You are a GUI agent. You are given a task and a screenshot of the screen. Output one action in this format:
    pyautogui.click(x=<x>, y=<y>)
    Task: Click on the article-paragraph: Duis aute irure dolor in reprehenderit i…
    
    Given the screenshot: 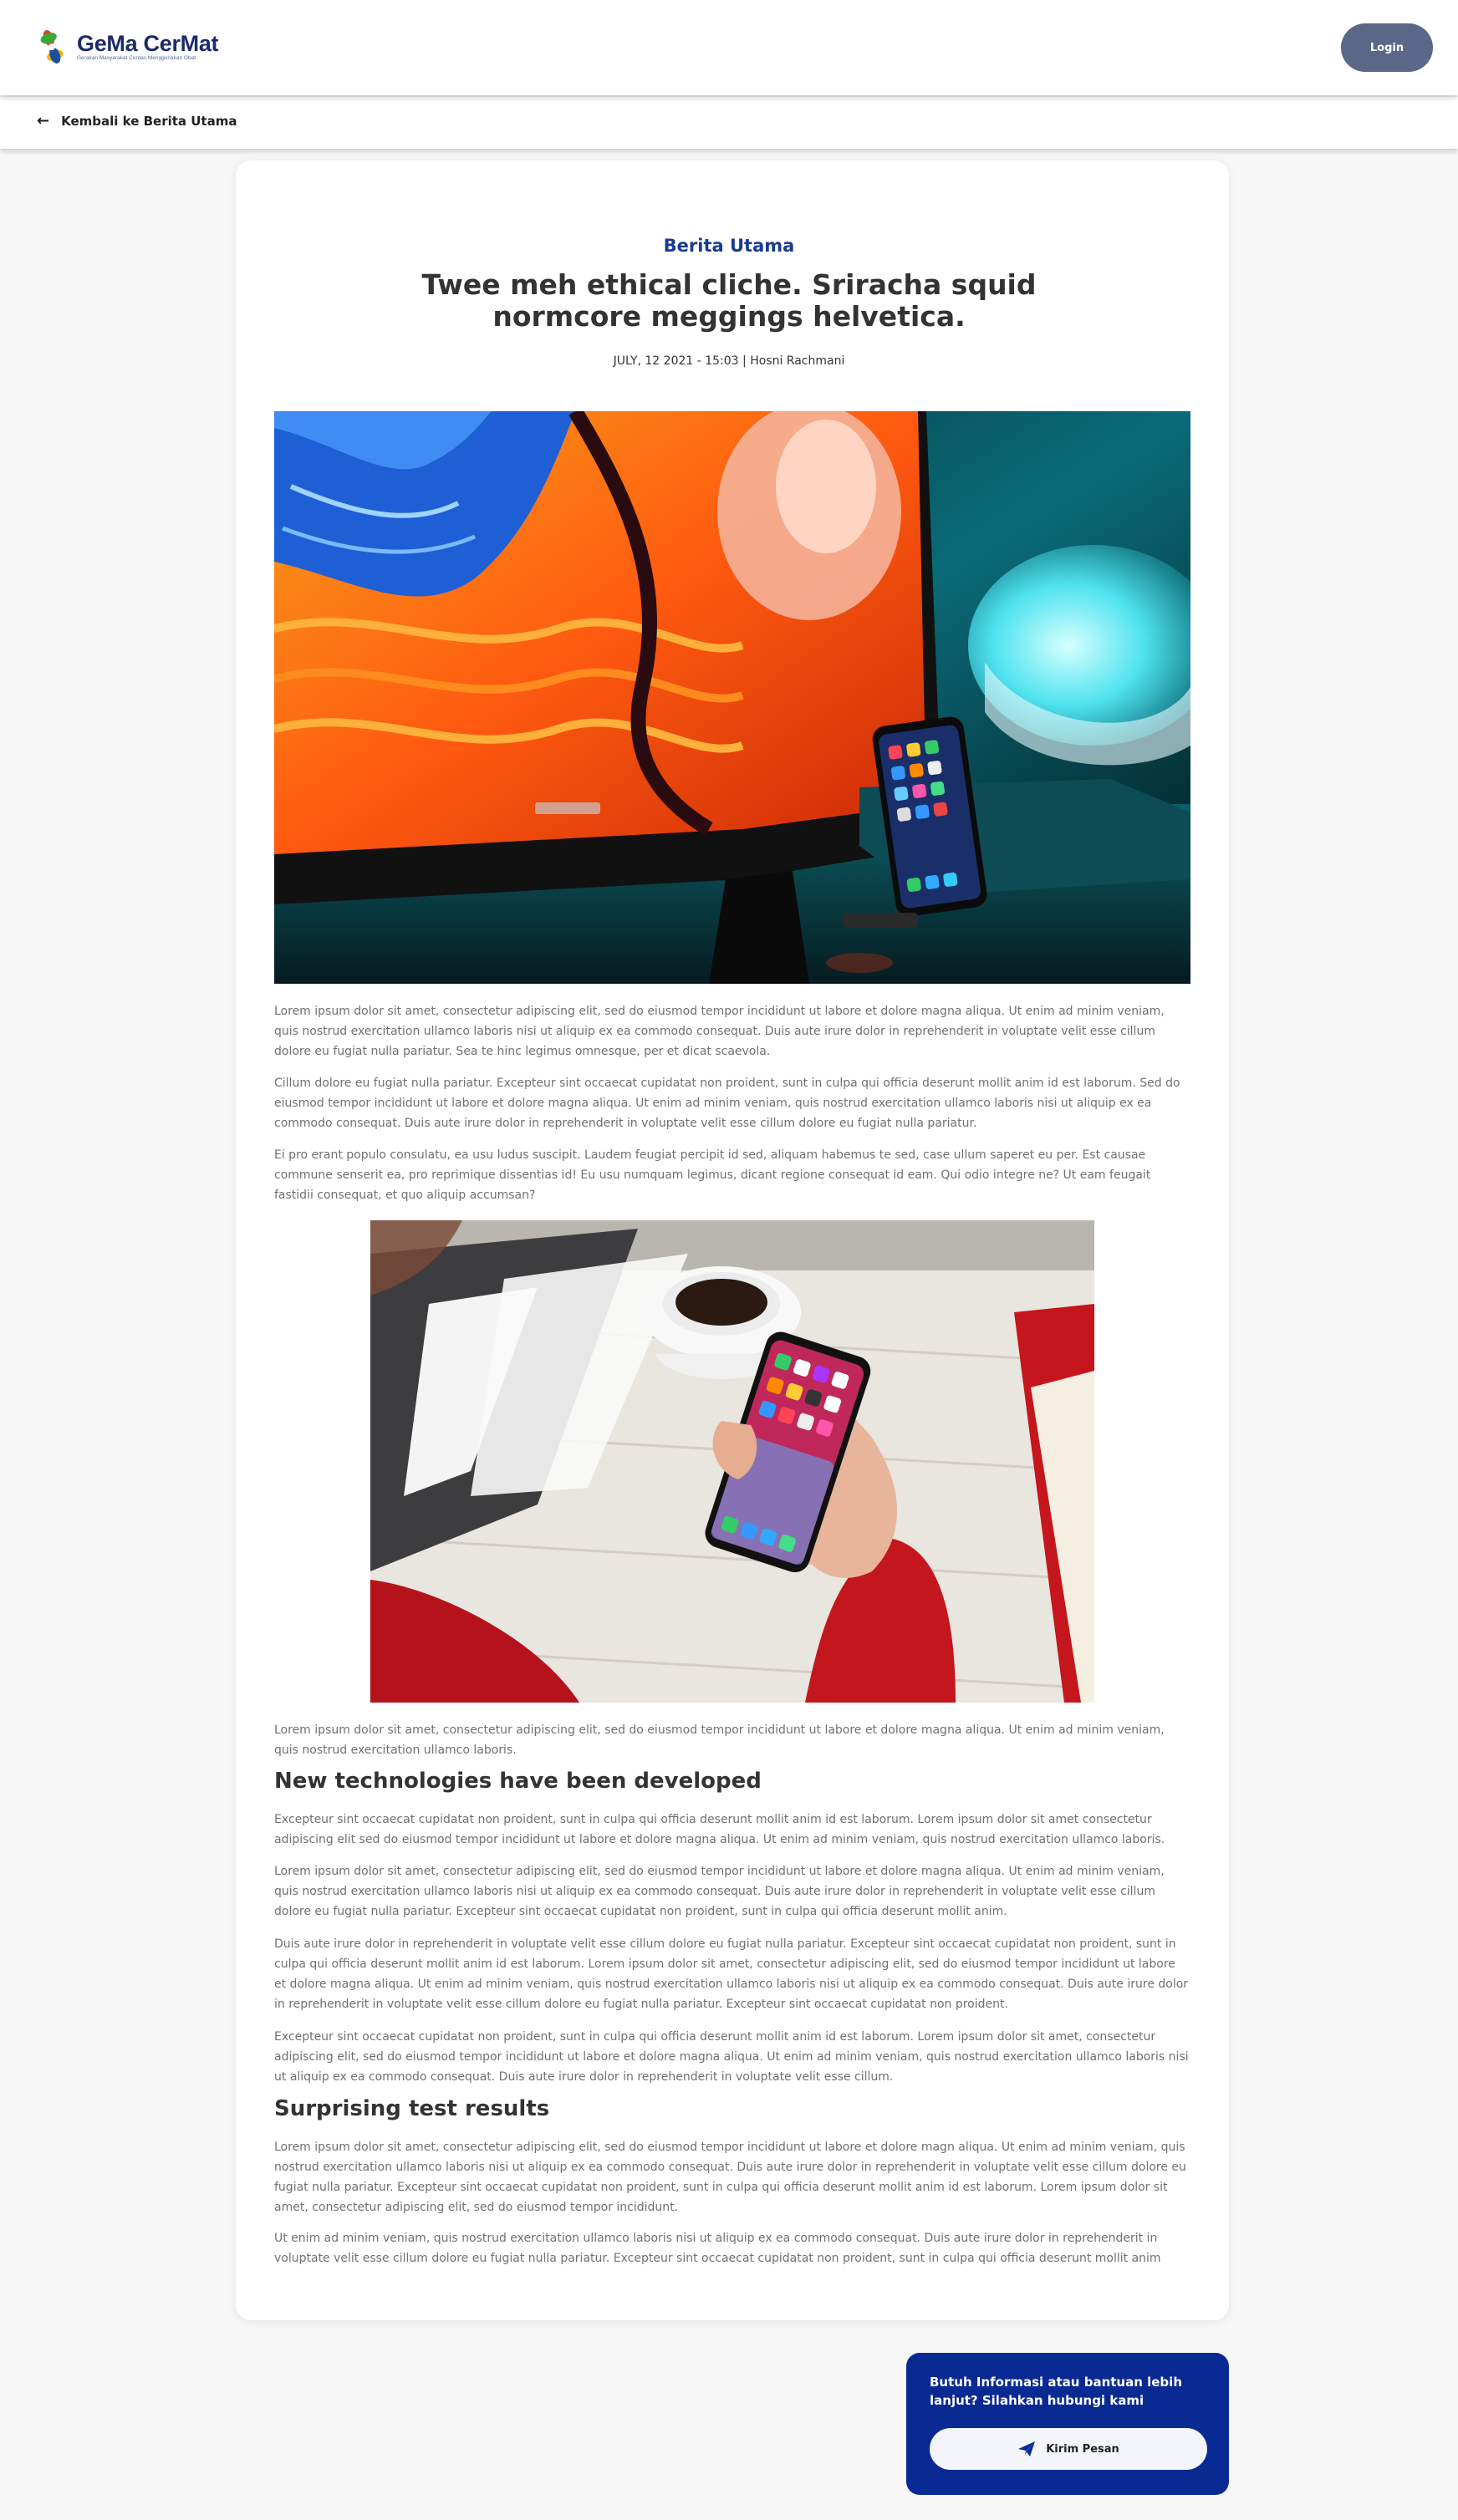 What is the action you would take?
    pyautogui.click(x=731, y=1974)
    